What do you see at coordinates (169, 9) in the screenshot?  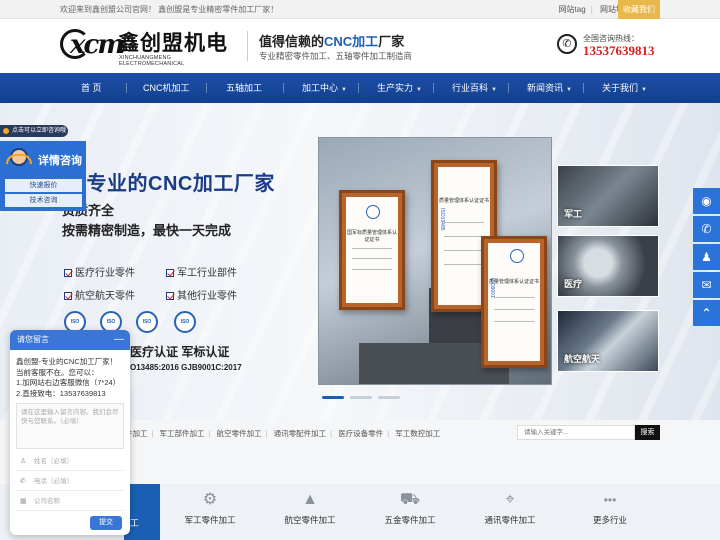 I see `welcome-text: 欢迎来到鑫创盟公司官网！ 鑫创盟是专业精密零件加工厂家！` at bounding box center [169, 9].